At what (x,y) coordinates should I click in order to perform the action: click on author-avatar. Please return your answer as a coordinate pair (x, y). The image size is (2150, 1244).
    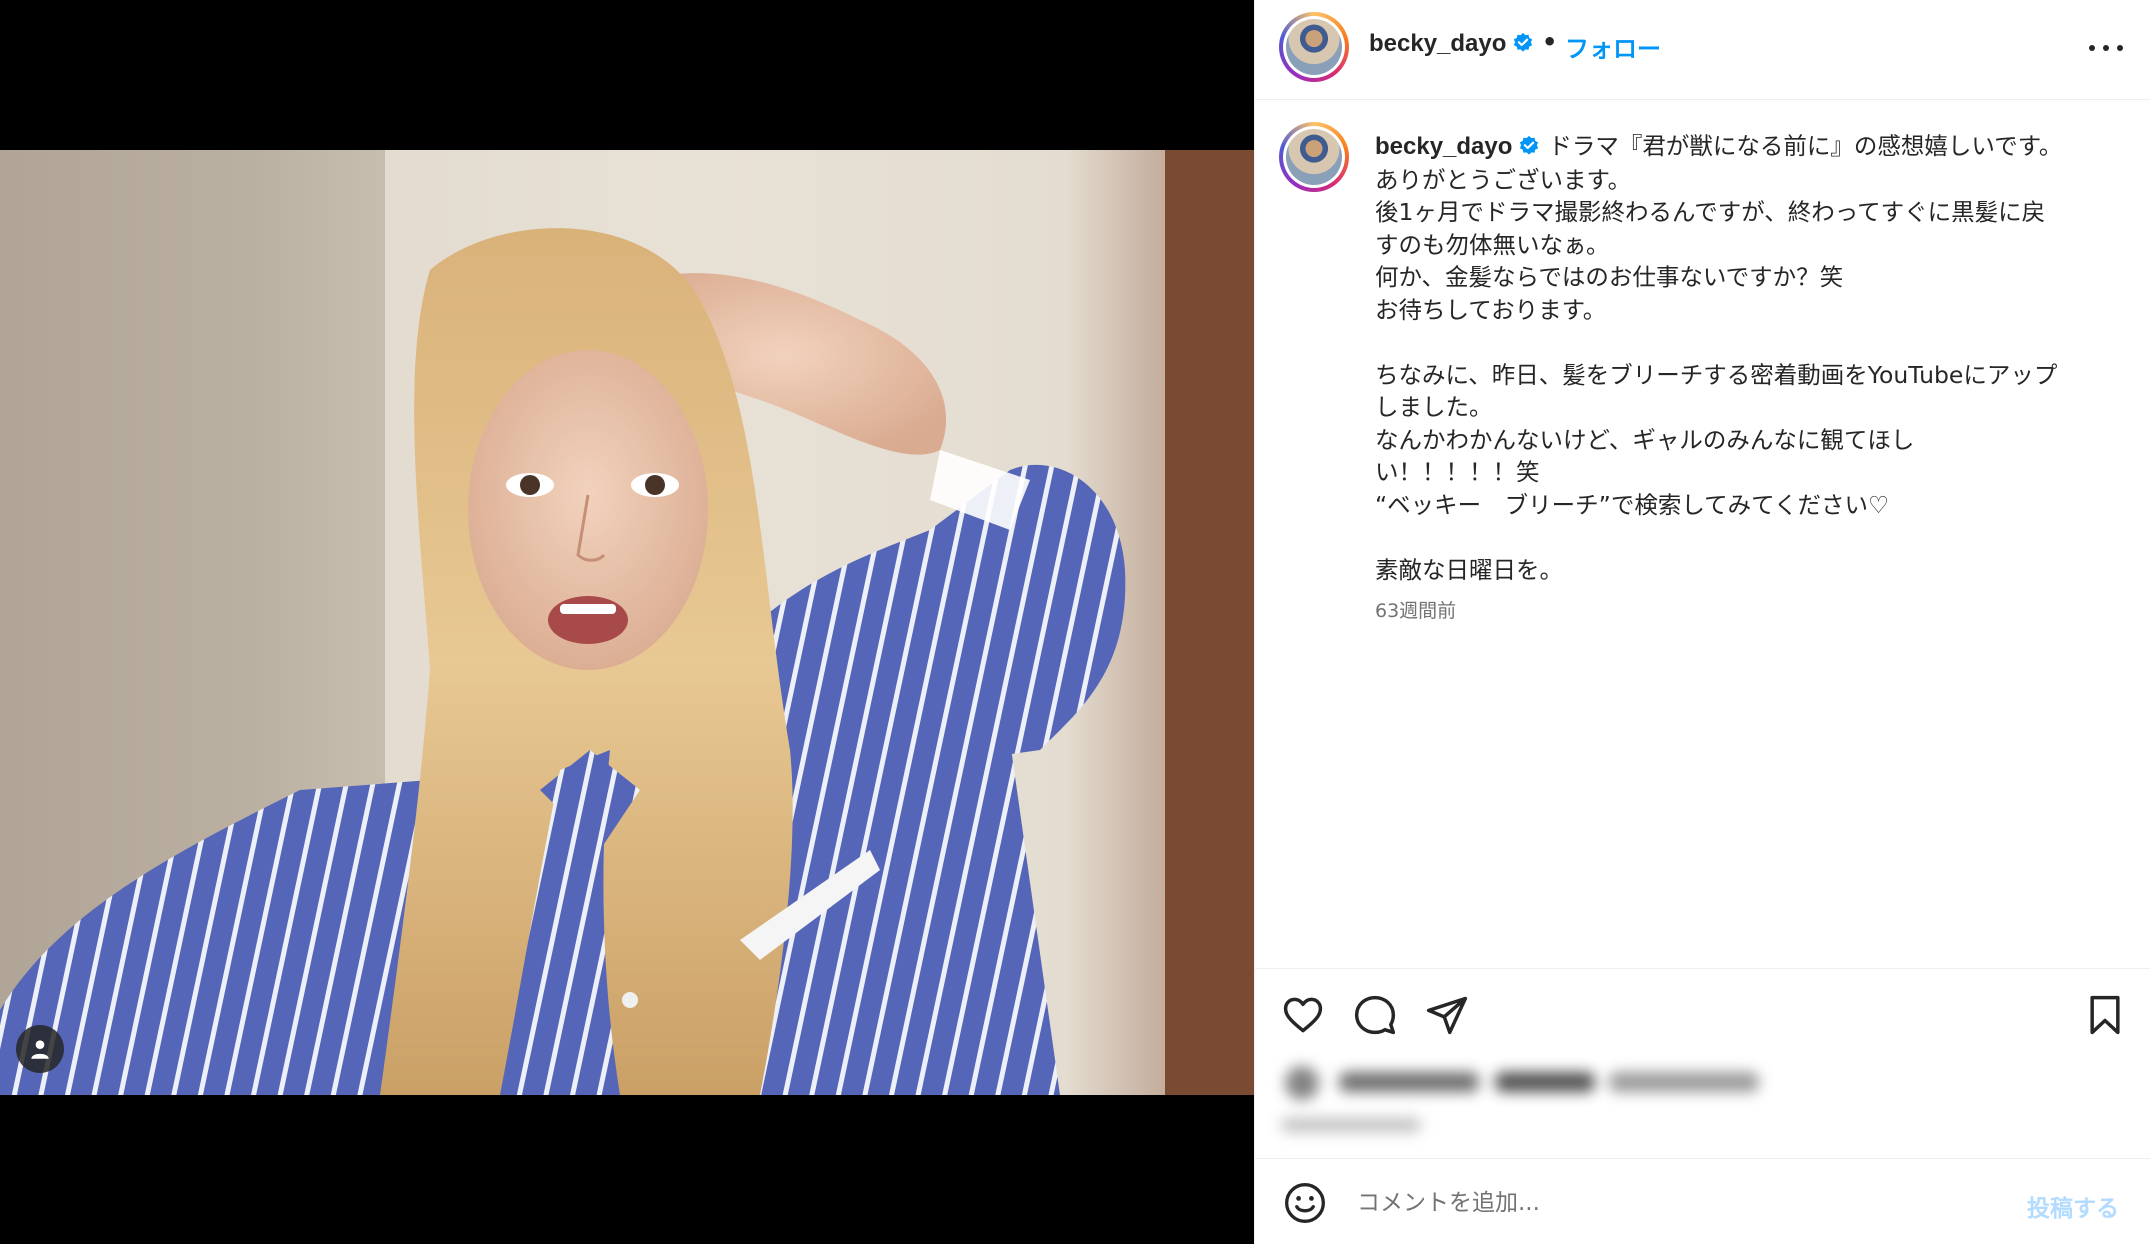
    Looking at the image, I should click on (1314, 47).